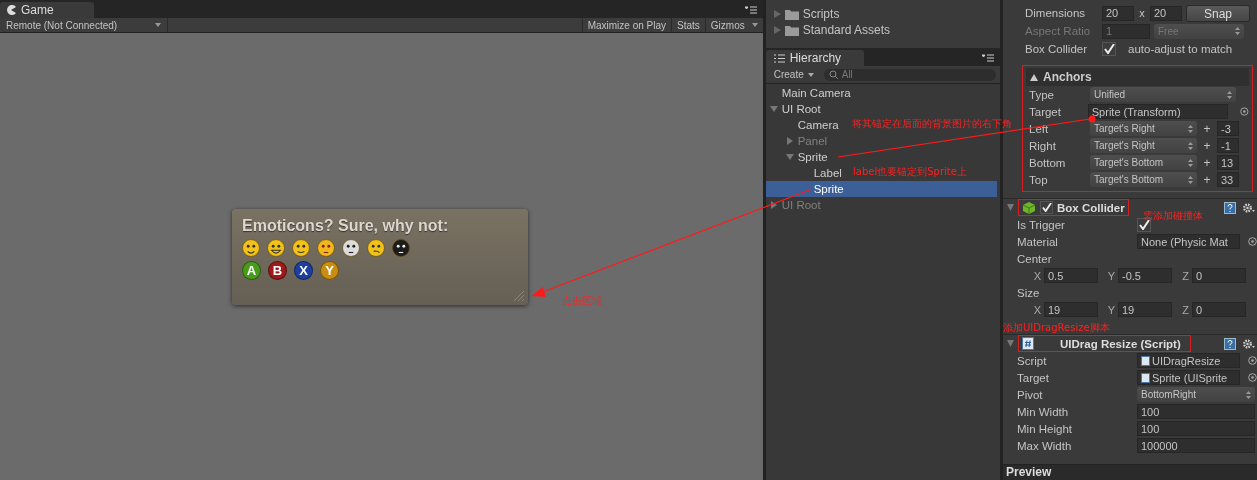 This screenshot has height=480, width=1257. I want to click on field-label: Top, so click(1039, 179).